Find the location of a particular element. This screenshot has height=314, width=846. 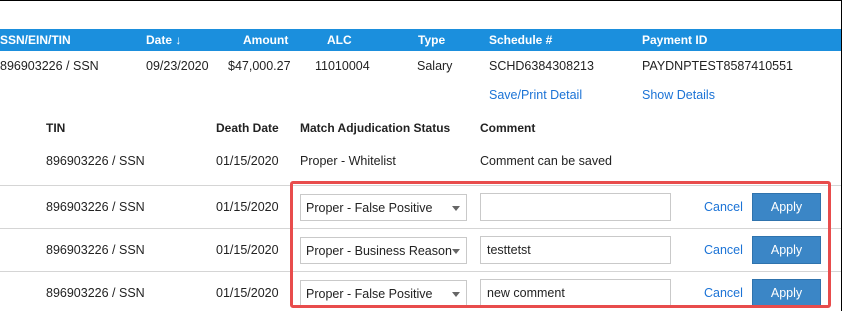

header-tin: TIN is located at coordinates (56, 128).